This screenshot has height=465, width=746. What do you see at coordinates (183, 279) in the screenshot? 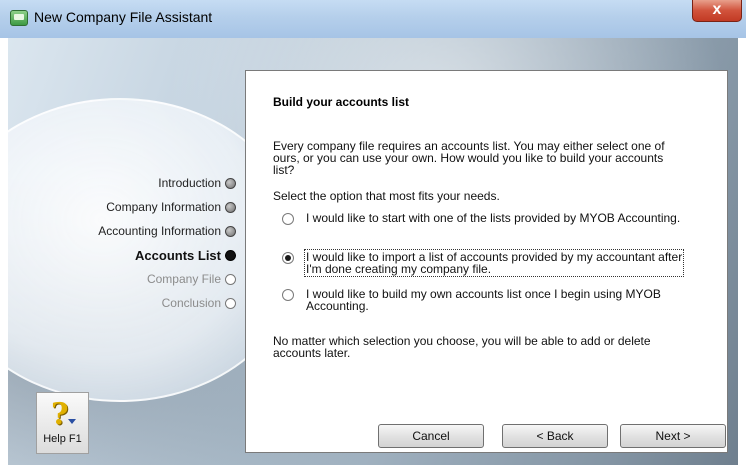
I see `step-label: Company File` at bounding box center [183, 279].